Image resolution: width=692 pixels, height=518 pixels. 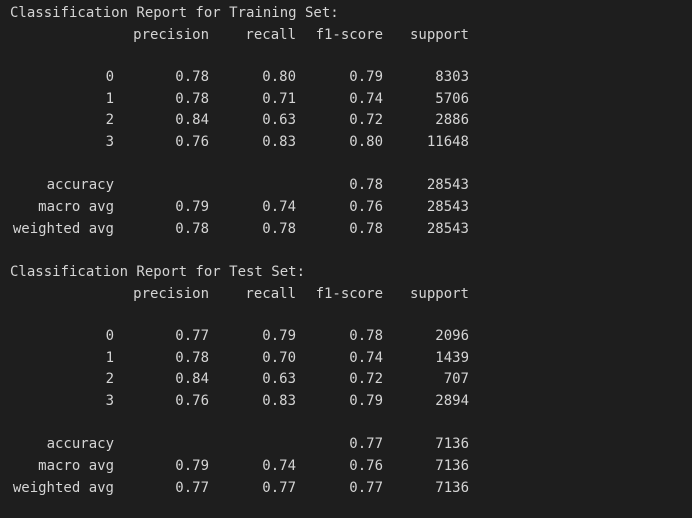 I want to click on cell-recall: 0.78, so click(x=279, y=229).